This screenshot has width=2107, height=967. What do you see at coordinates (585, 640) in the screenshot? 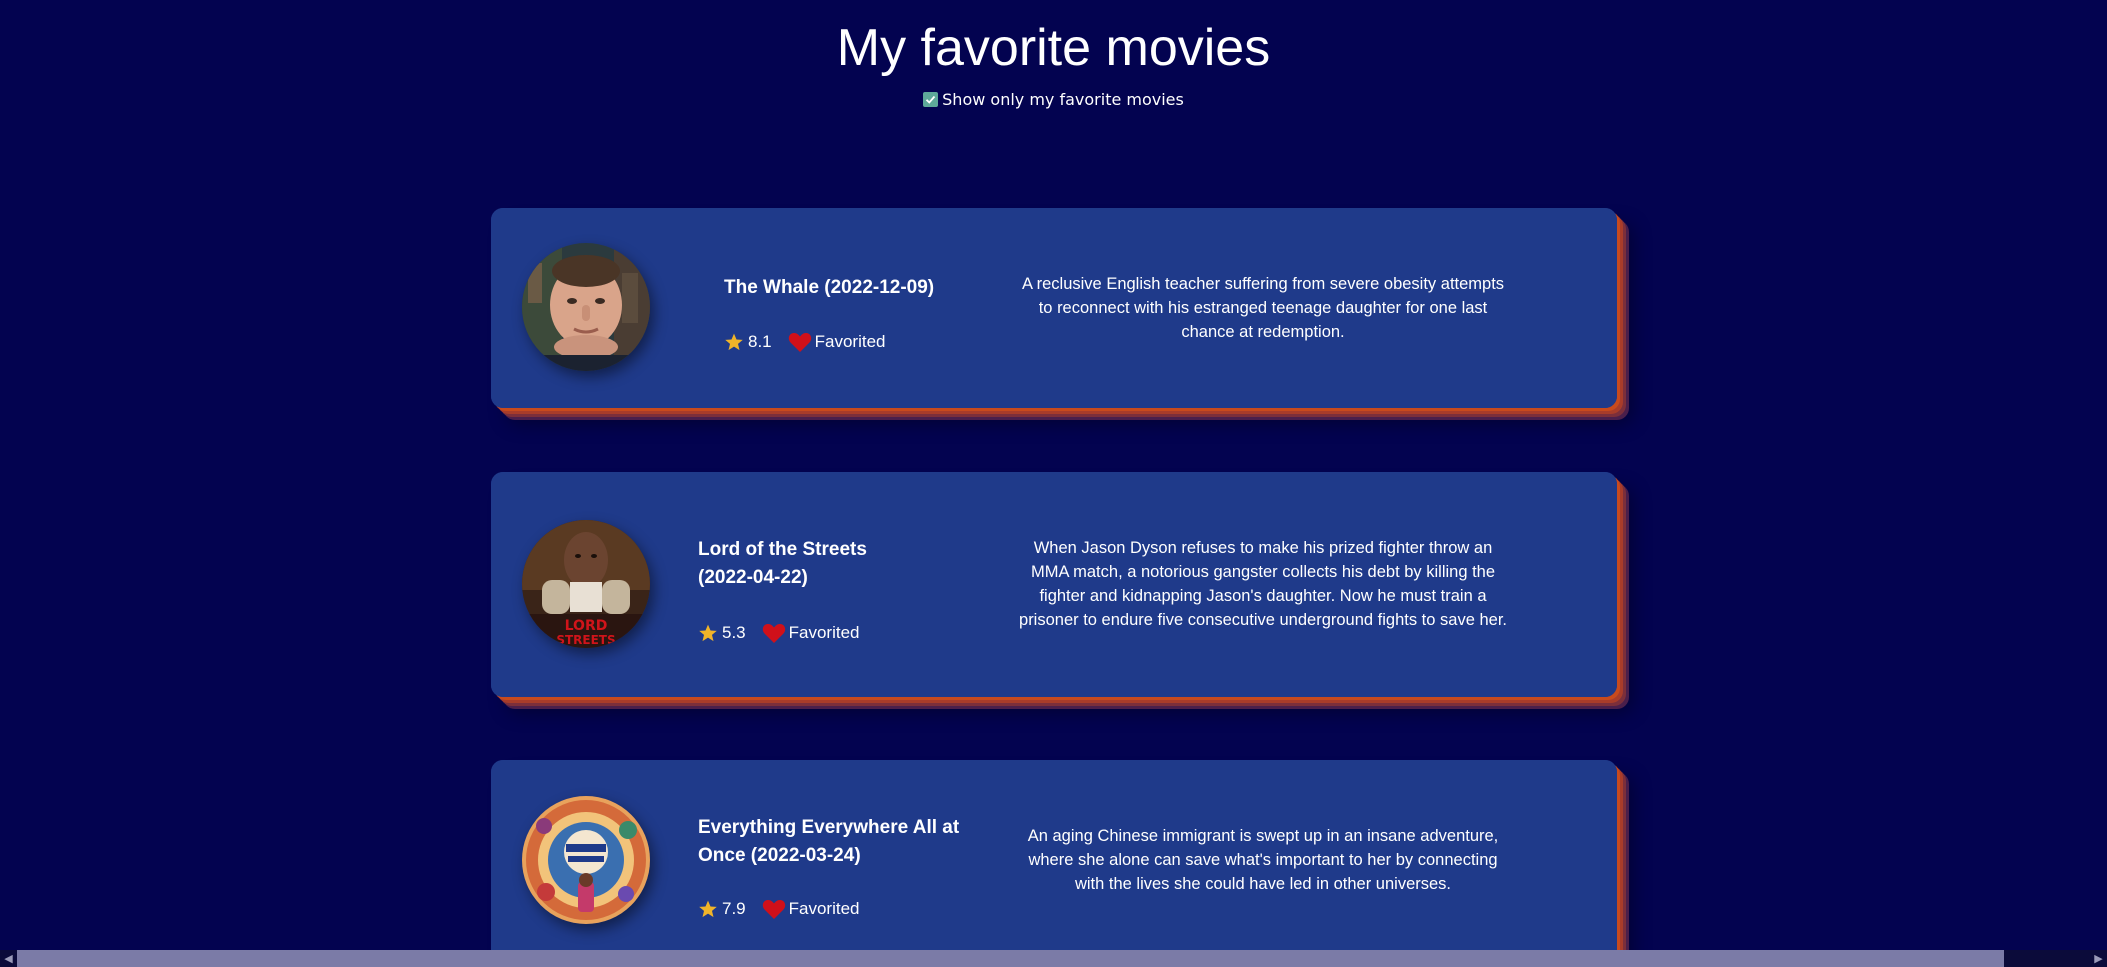
I see `svg-text: STREETS` at bounding box center [585, 640].